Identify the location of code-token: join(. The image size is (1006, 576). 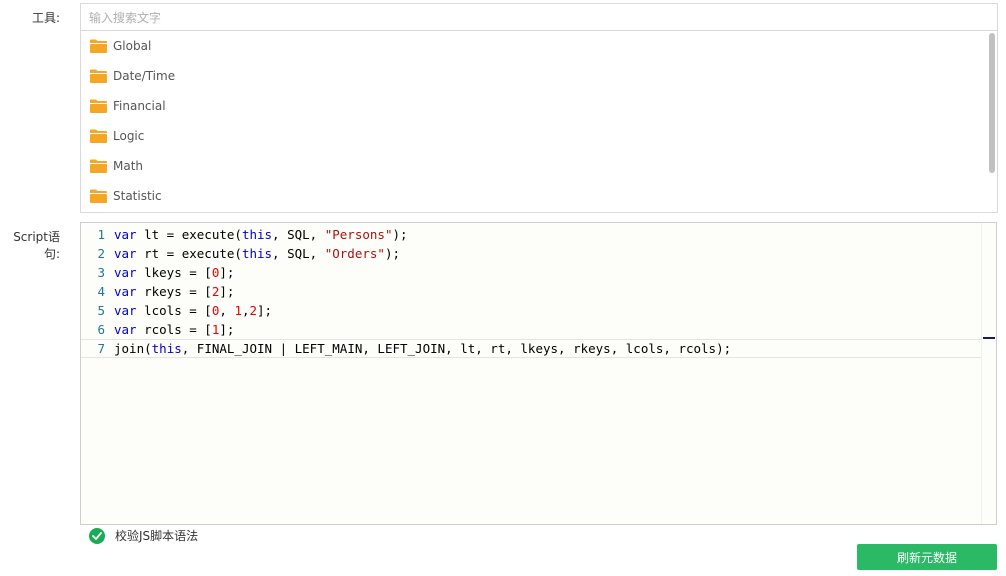
(133, 348).